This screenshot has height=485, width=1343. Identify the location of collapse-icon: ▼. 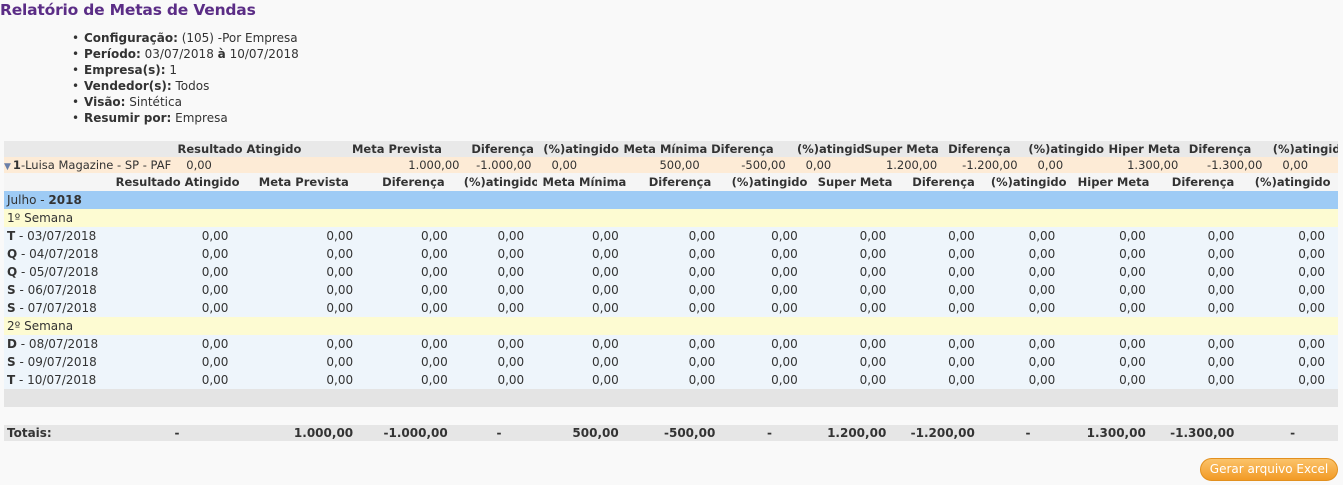
(7, 166).